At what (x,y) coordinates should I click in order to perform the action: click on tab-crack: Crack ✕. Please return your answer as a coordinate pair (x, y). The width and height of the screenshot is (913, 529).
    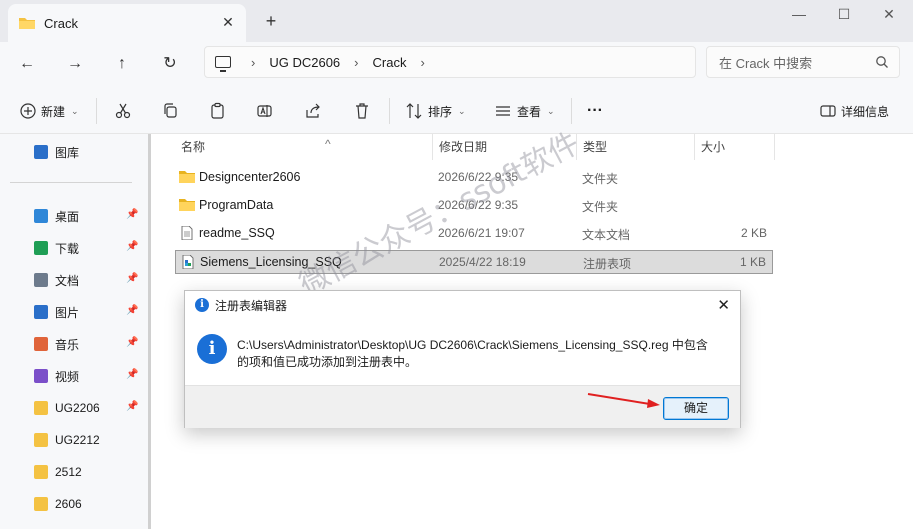
    Looking at the image, I should click on (127, 23).